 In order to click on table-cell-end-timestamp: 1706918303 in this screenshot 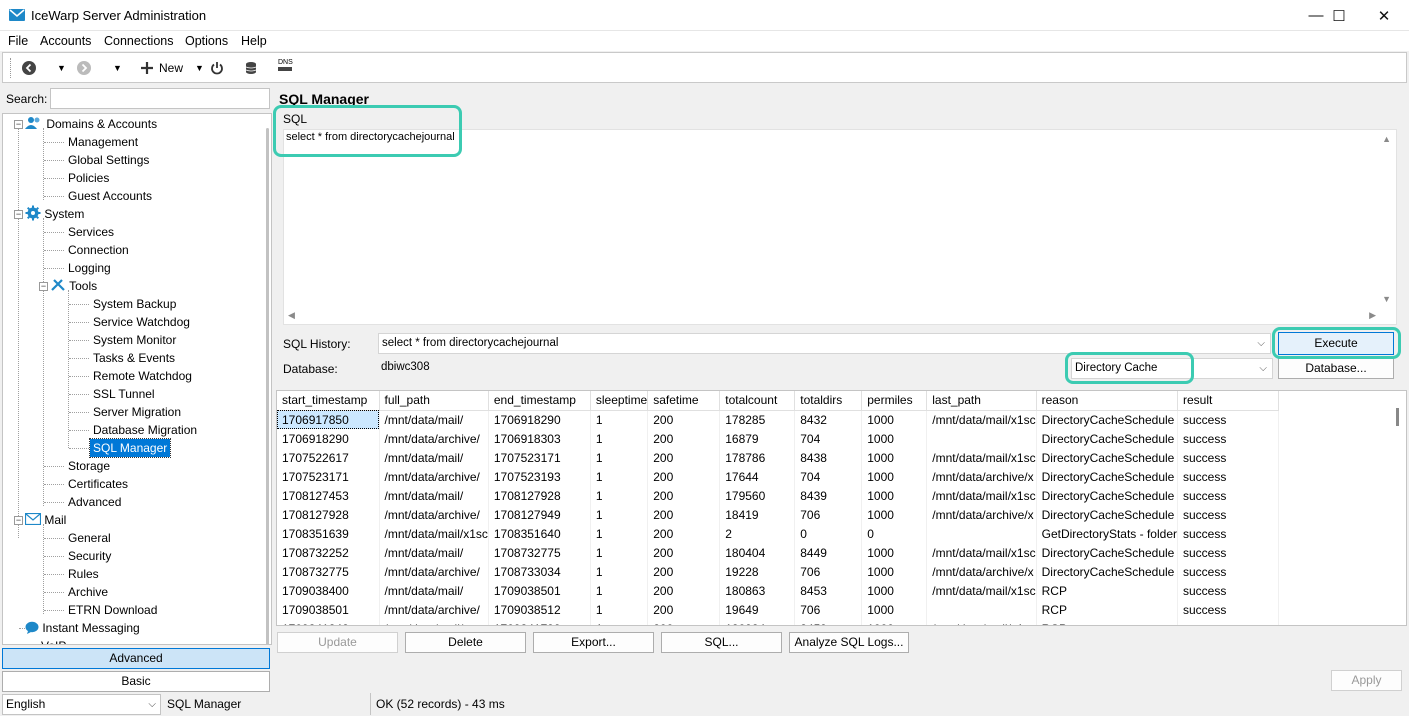, I will do `click(539, 438)`.